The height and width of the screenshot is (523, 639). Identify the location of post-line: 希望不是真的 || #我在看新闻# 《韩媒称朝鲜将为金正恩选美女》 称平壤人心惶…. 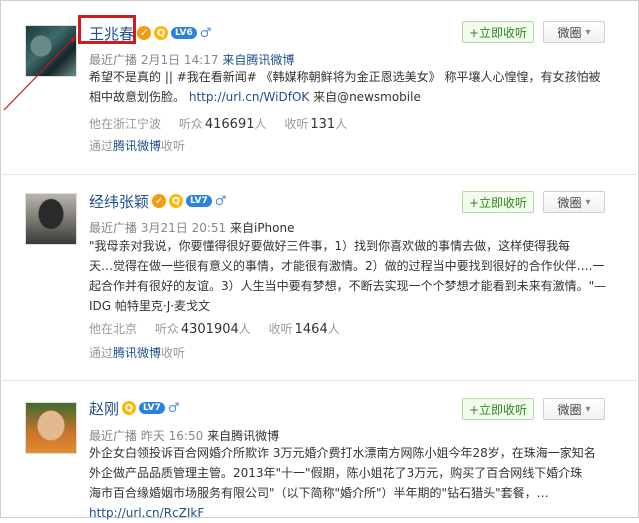
(345, 77).